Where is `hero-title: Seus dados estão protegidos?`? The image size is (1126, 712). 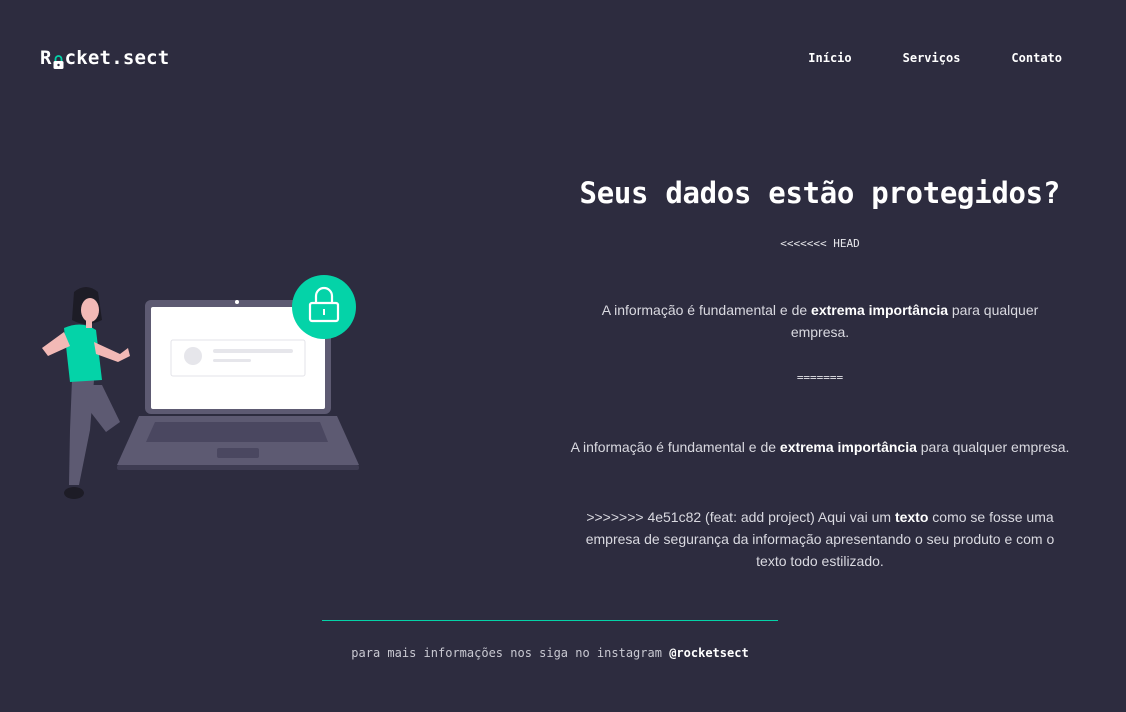 hero-title: Seus dados estão protegidos? is located at coordinates (820, 193).